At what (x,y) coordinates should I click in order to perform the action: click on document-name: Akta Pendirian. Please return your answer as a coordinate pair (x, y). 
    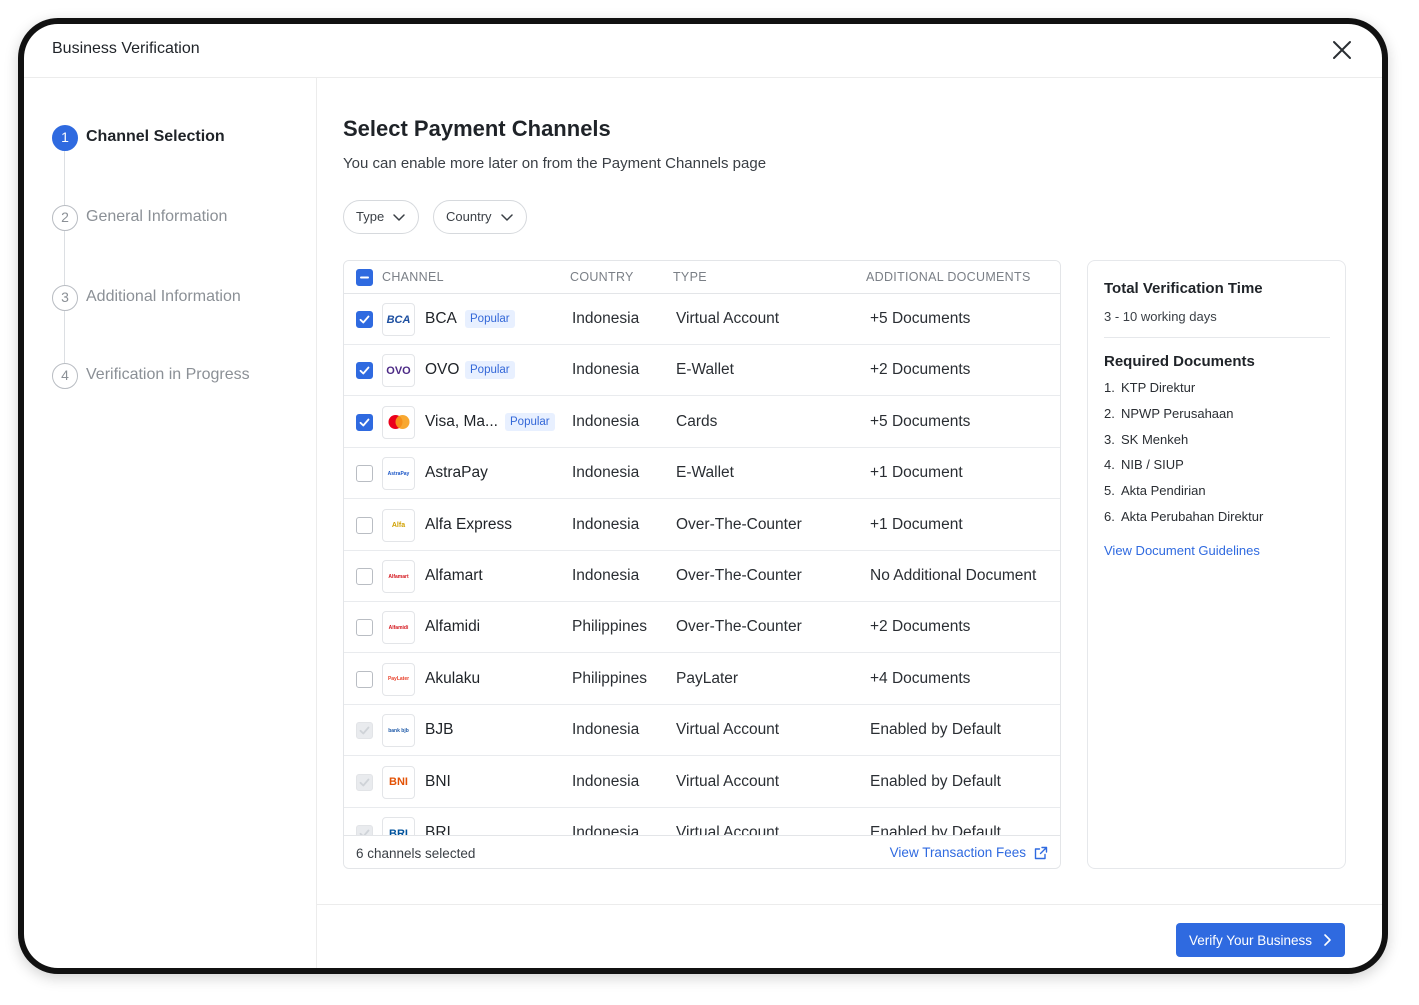
    Looking at the image, I should click on (1163, 491).